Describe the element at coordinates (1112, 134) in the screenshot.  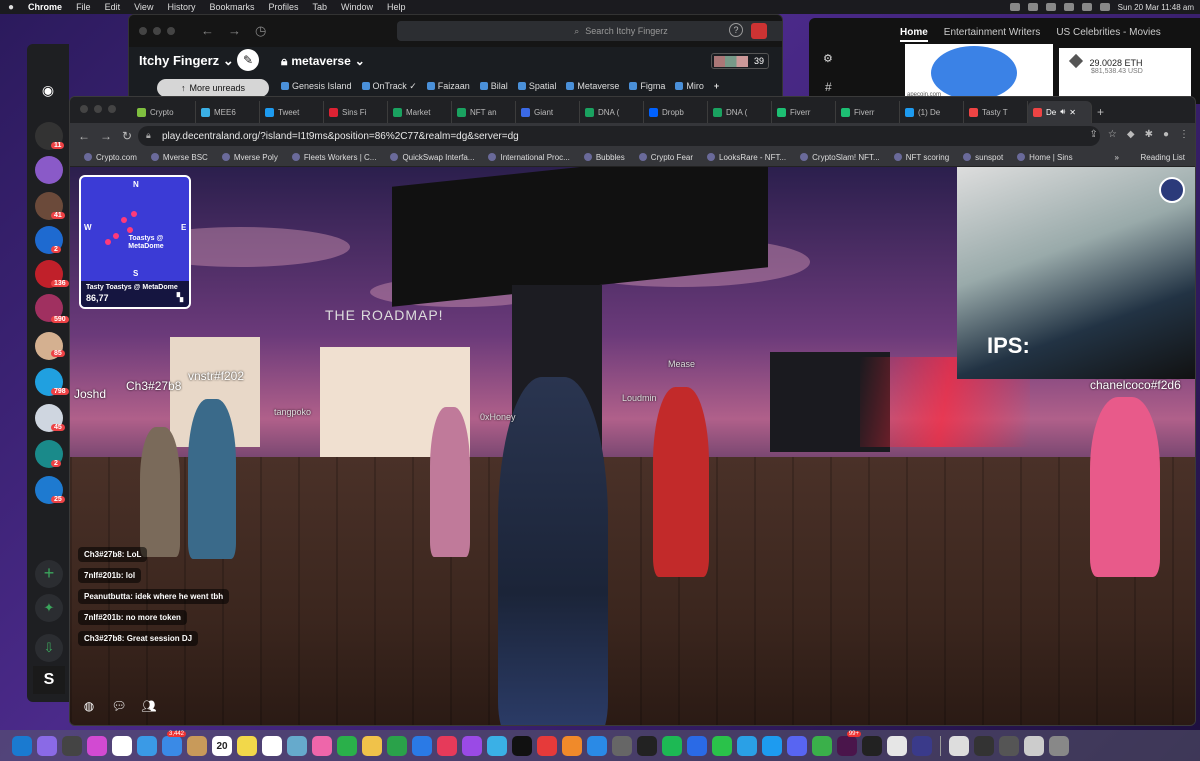
I see `bookmark-star-icon: ☆` at that location.